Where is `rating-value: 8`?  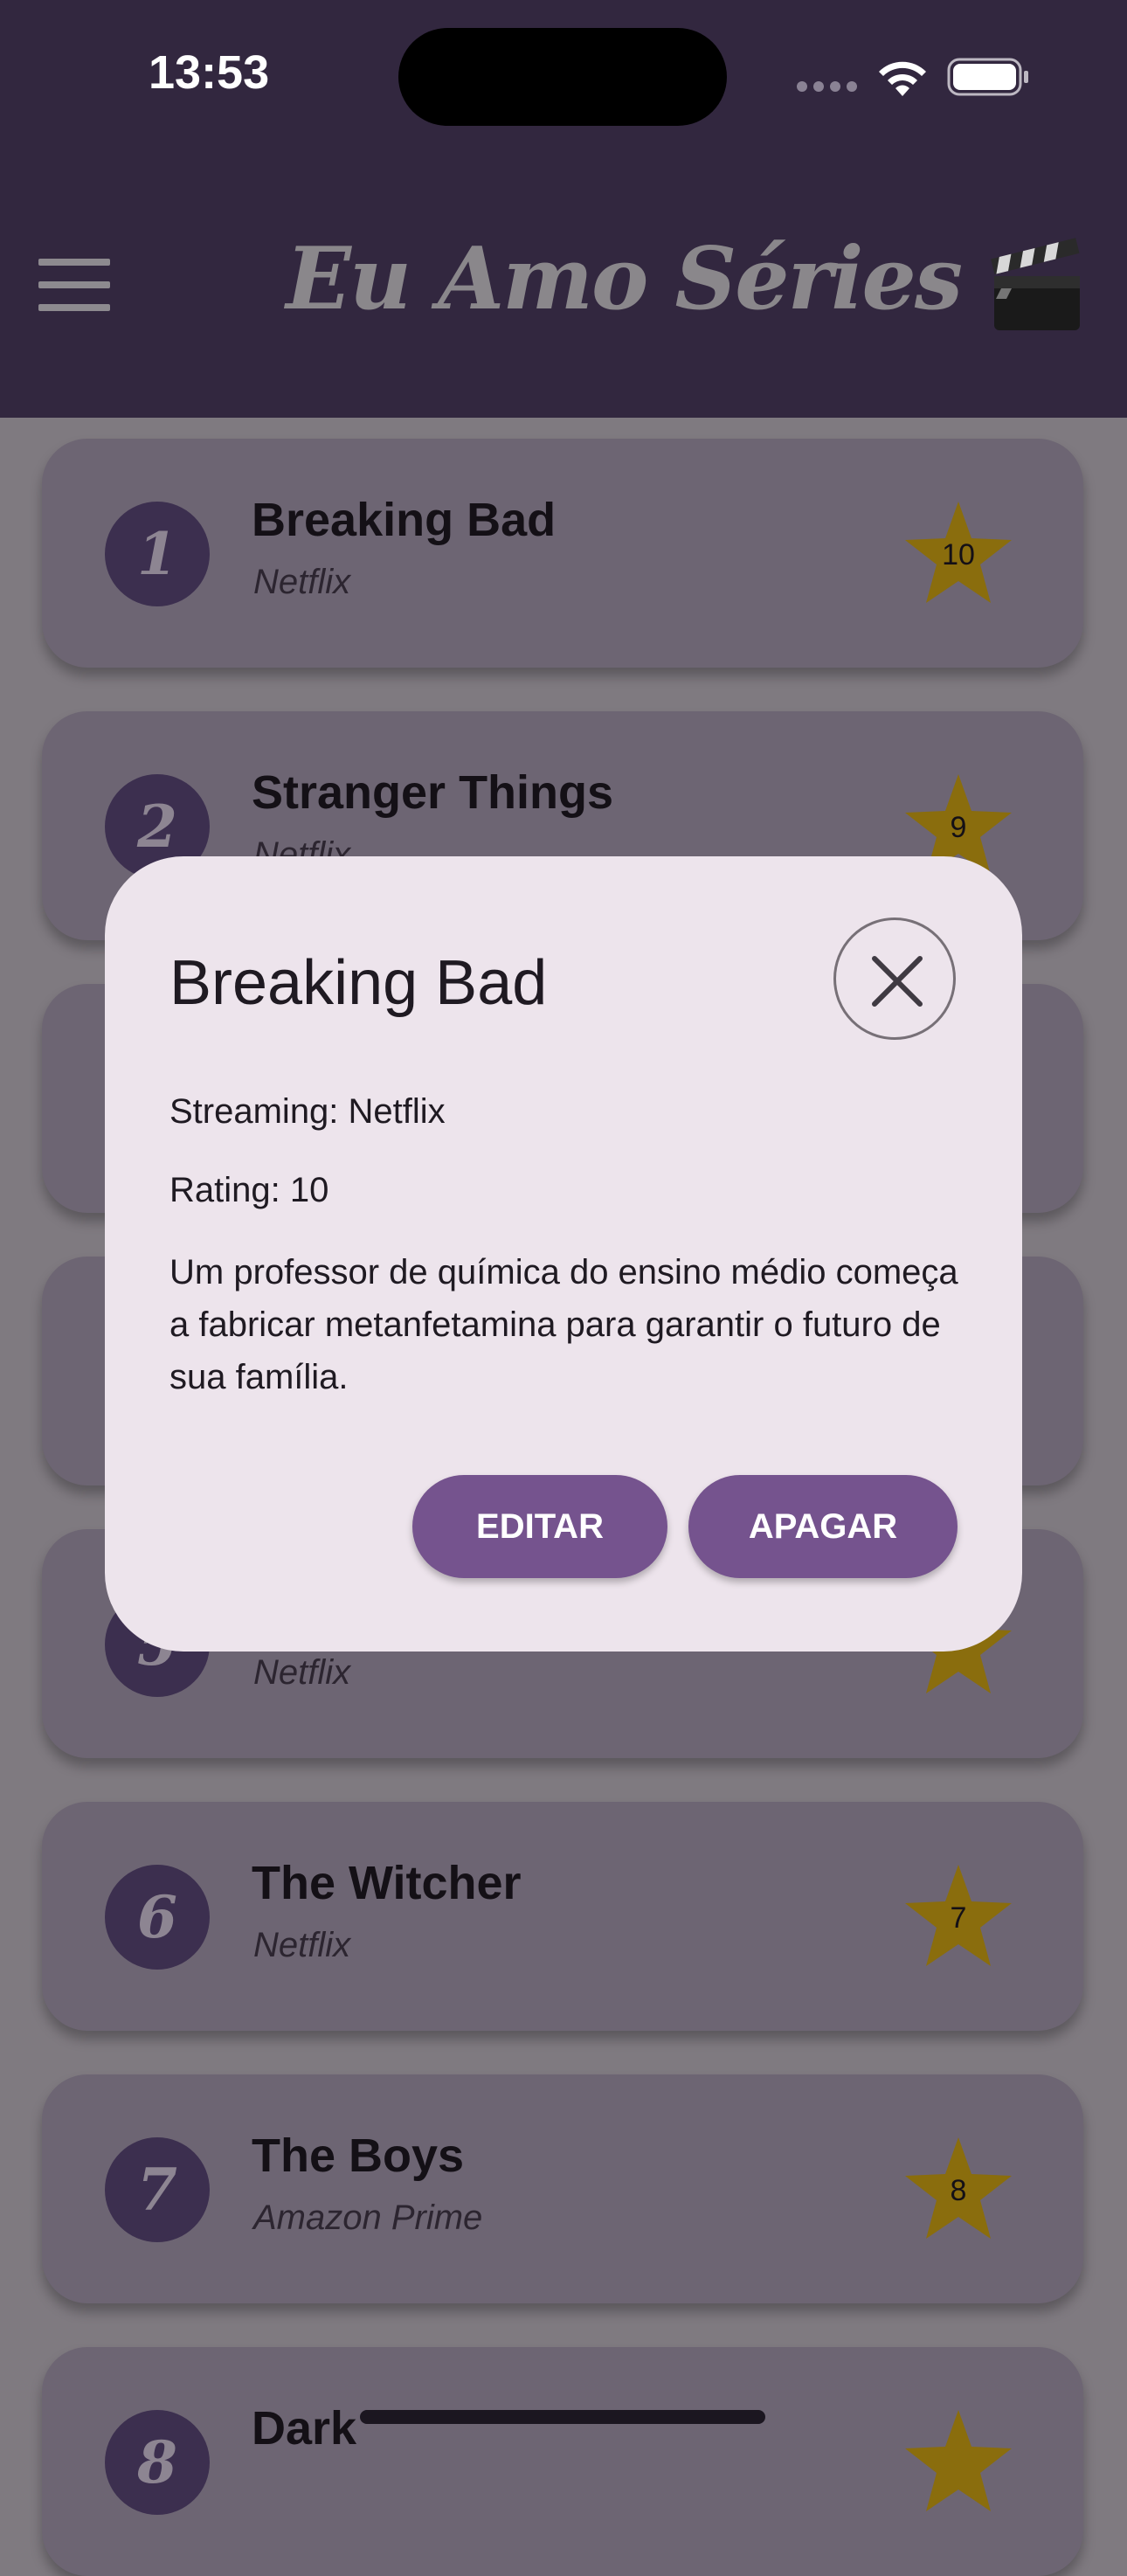 rating-value: 8 is located at coordinates (958, 2190).